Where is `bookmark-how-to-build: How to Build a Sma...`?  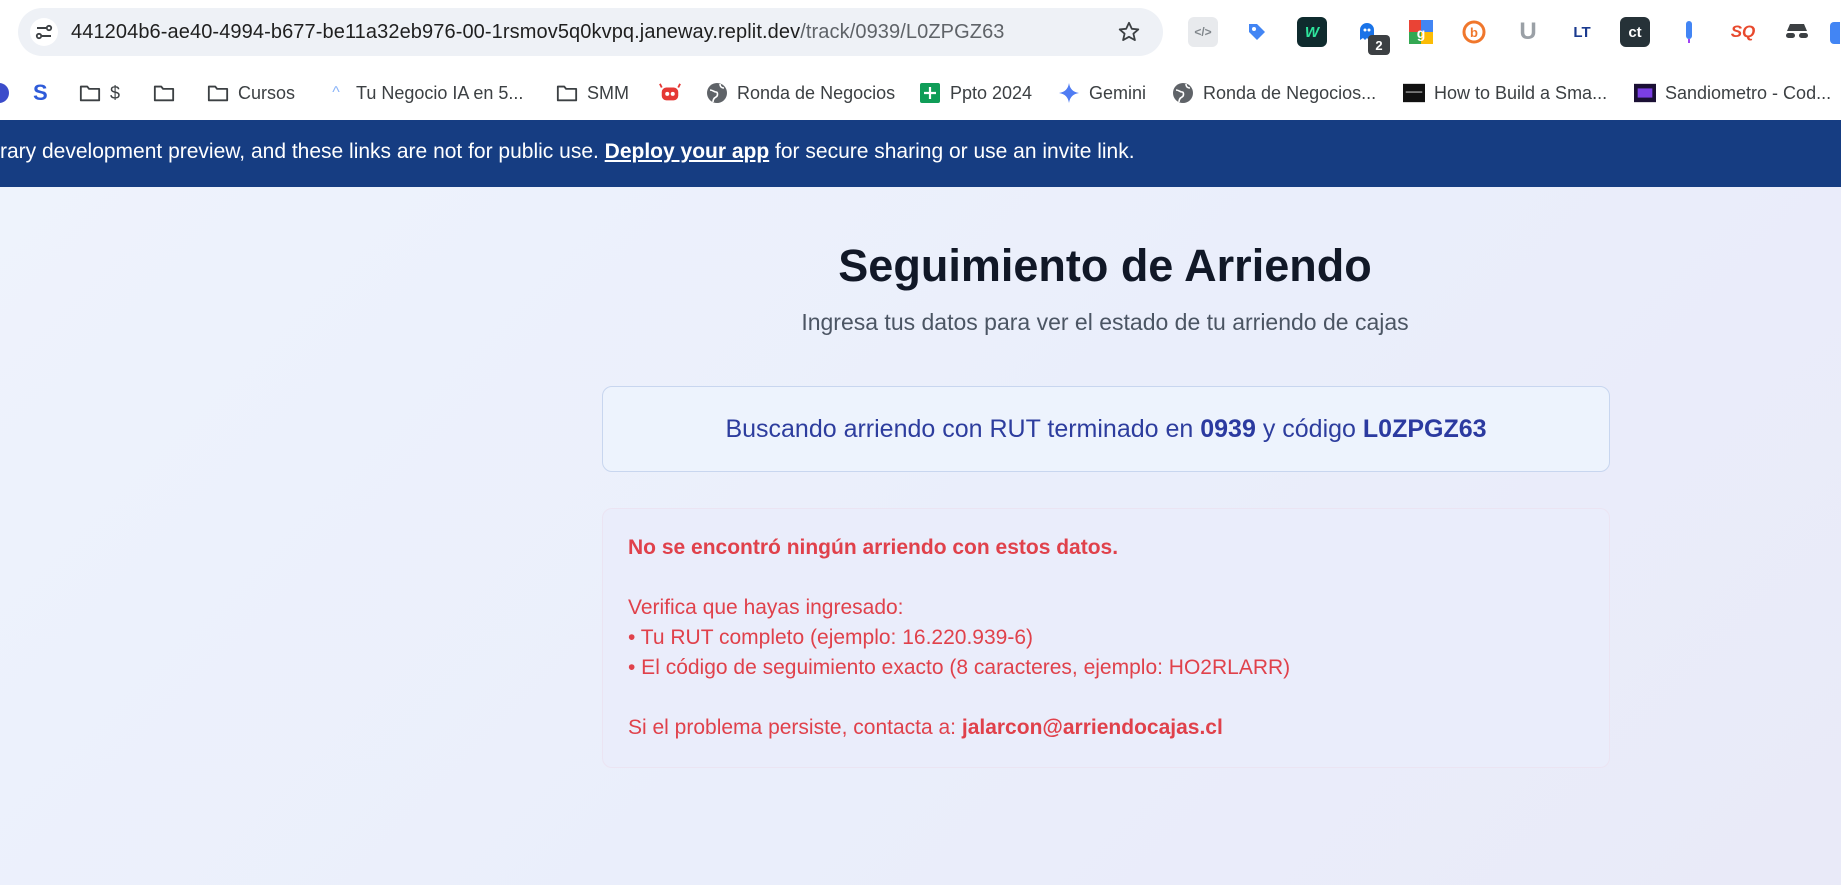 bookmark-how-to-build: How to Build a Sma... is located at coordinates (1505, 93).